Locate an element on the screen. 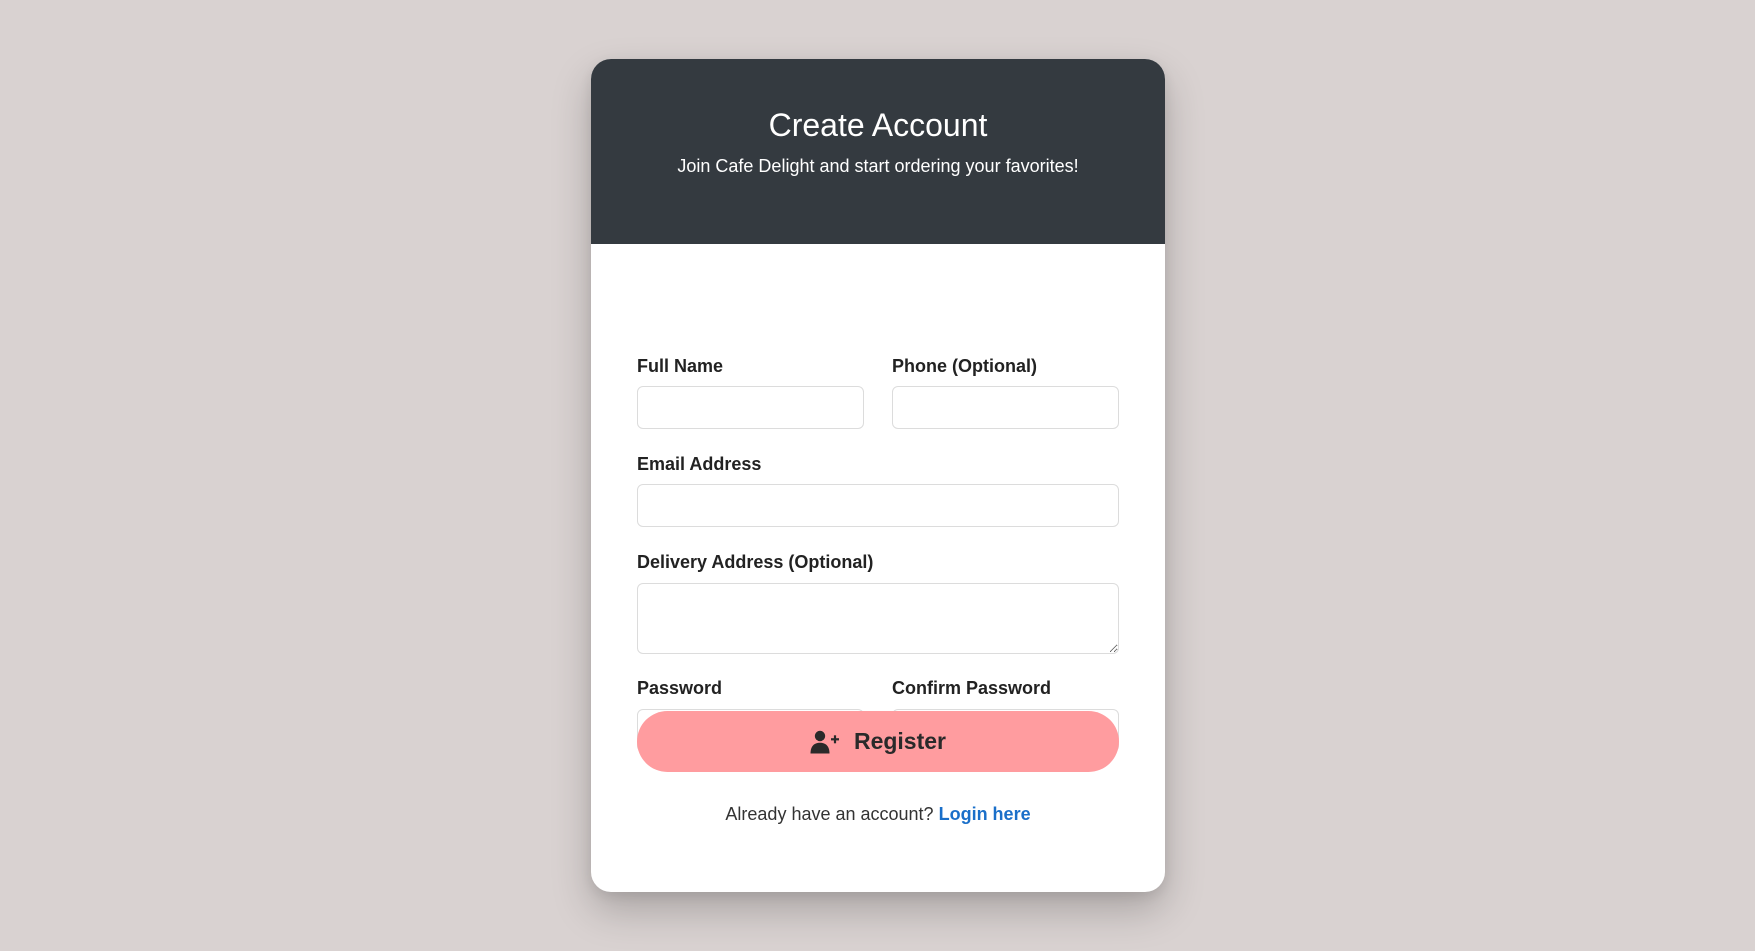  register-button-label: Register is located at coordinates (900, 741).